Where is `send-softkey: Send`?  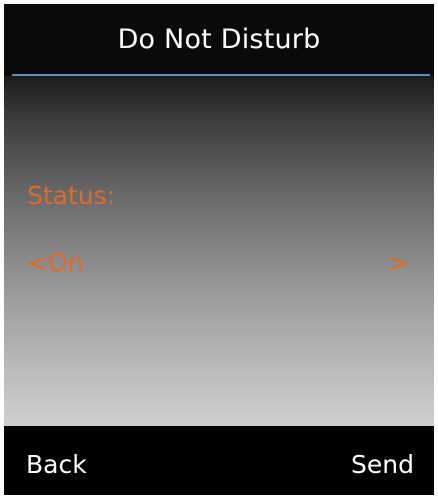 send-softkey: Send is located at coordinates (382, 464).